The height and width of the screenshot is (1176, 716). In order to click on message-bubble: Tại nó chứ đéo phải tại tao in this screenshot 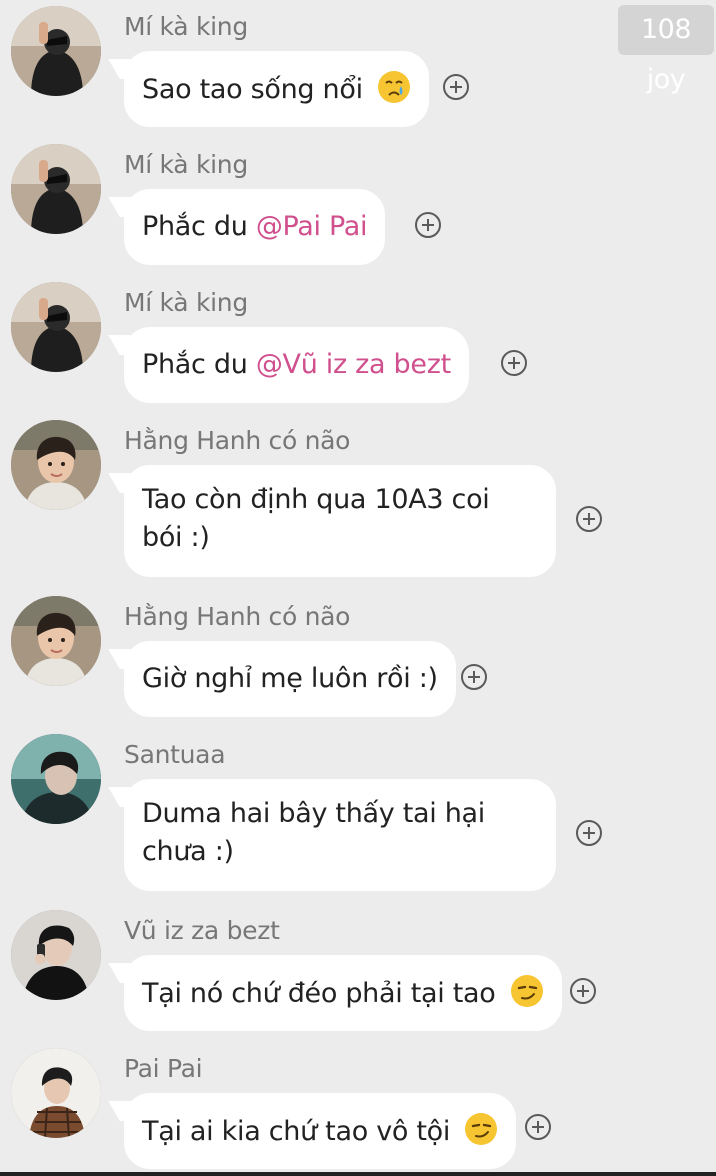, I will do `click(343, 993)`.